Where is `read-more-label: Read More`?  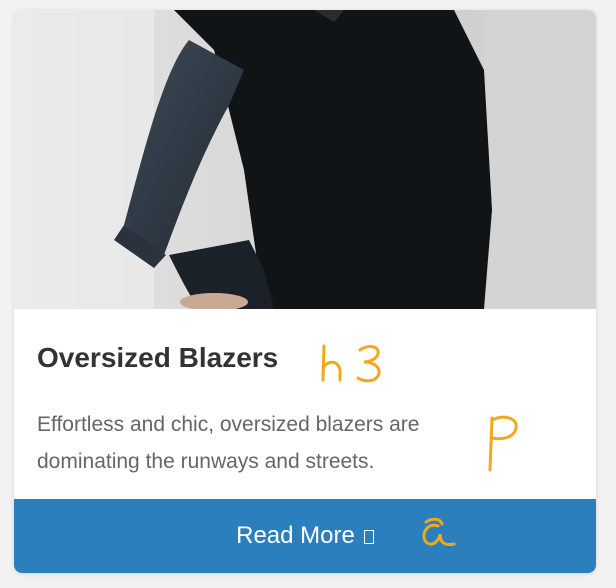
read-more-label: Read More is located at coordinates (295, 535).